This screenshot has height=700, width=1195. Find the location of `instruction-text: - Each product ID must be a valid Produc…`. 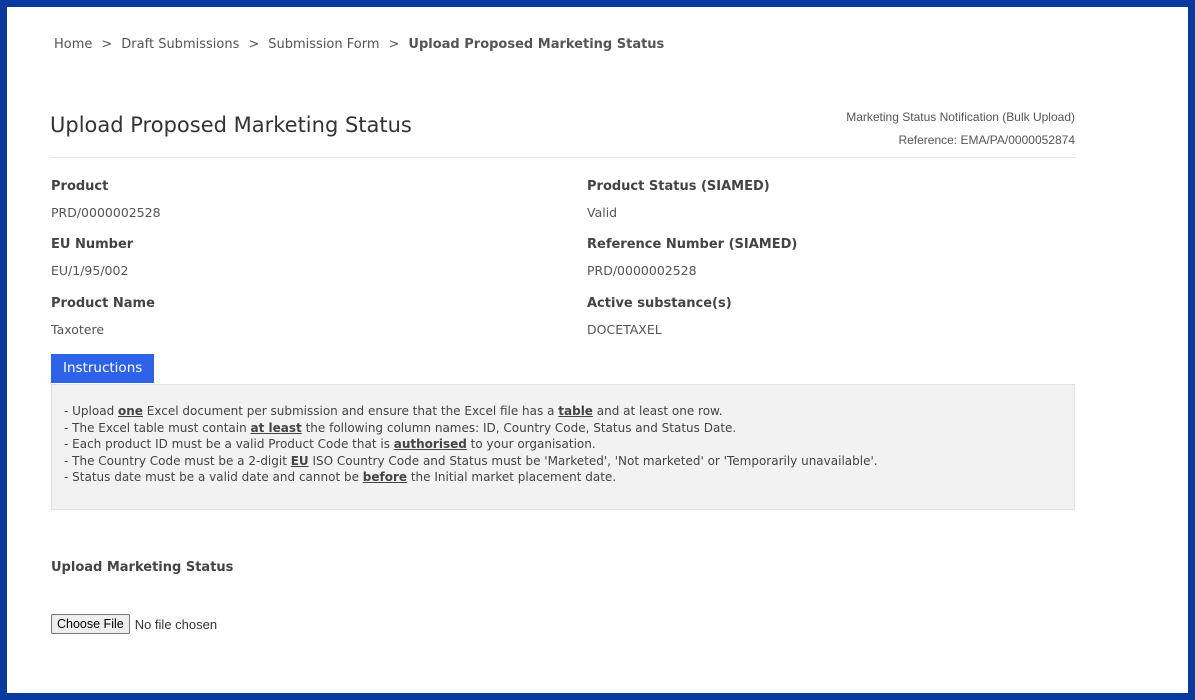

instruction-text: - Each product ID must be a valid Produc… is located at coordinates (229, 444).